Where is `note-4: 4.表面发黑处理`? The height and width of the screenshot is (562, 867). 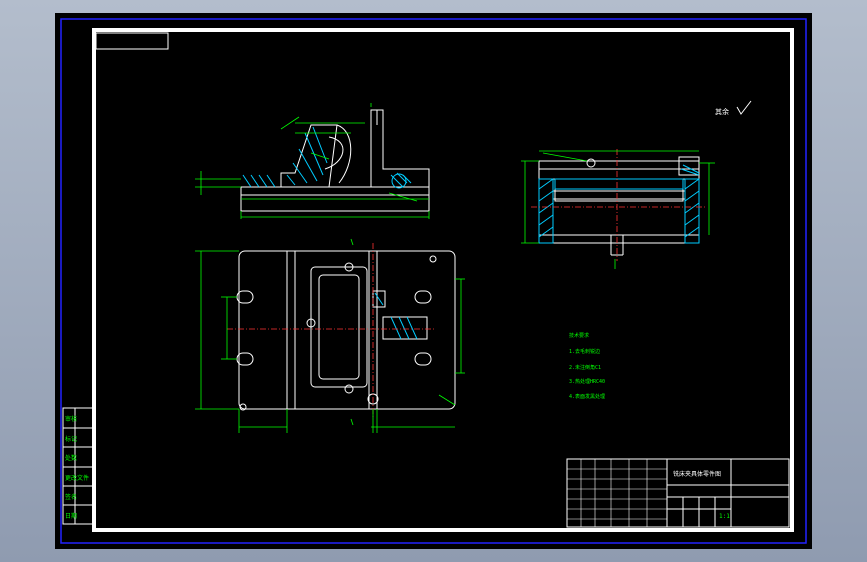
note-4: 4.表面发黑处理 is located at coordinates (587, 396).